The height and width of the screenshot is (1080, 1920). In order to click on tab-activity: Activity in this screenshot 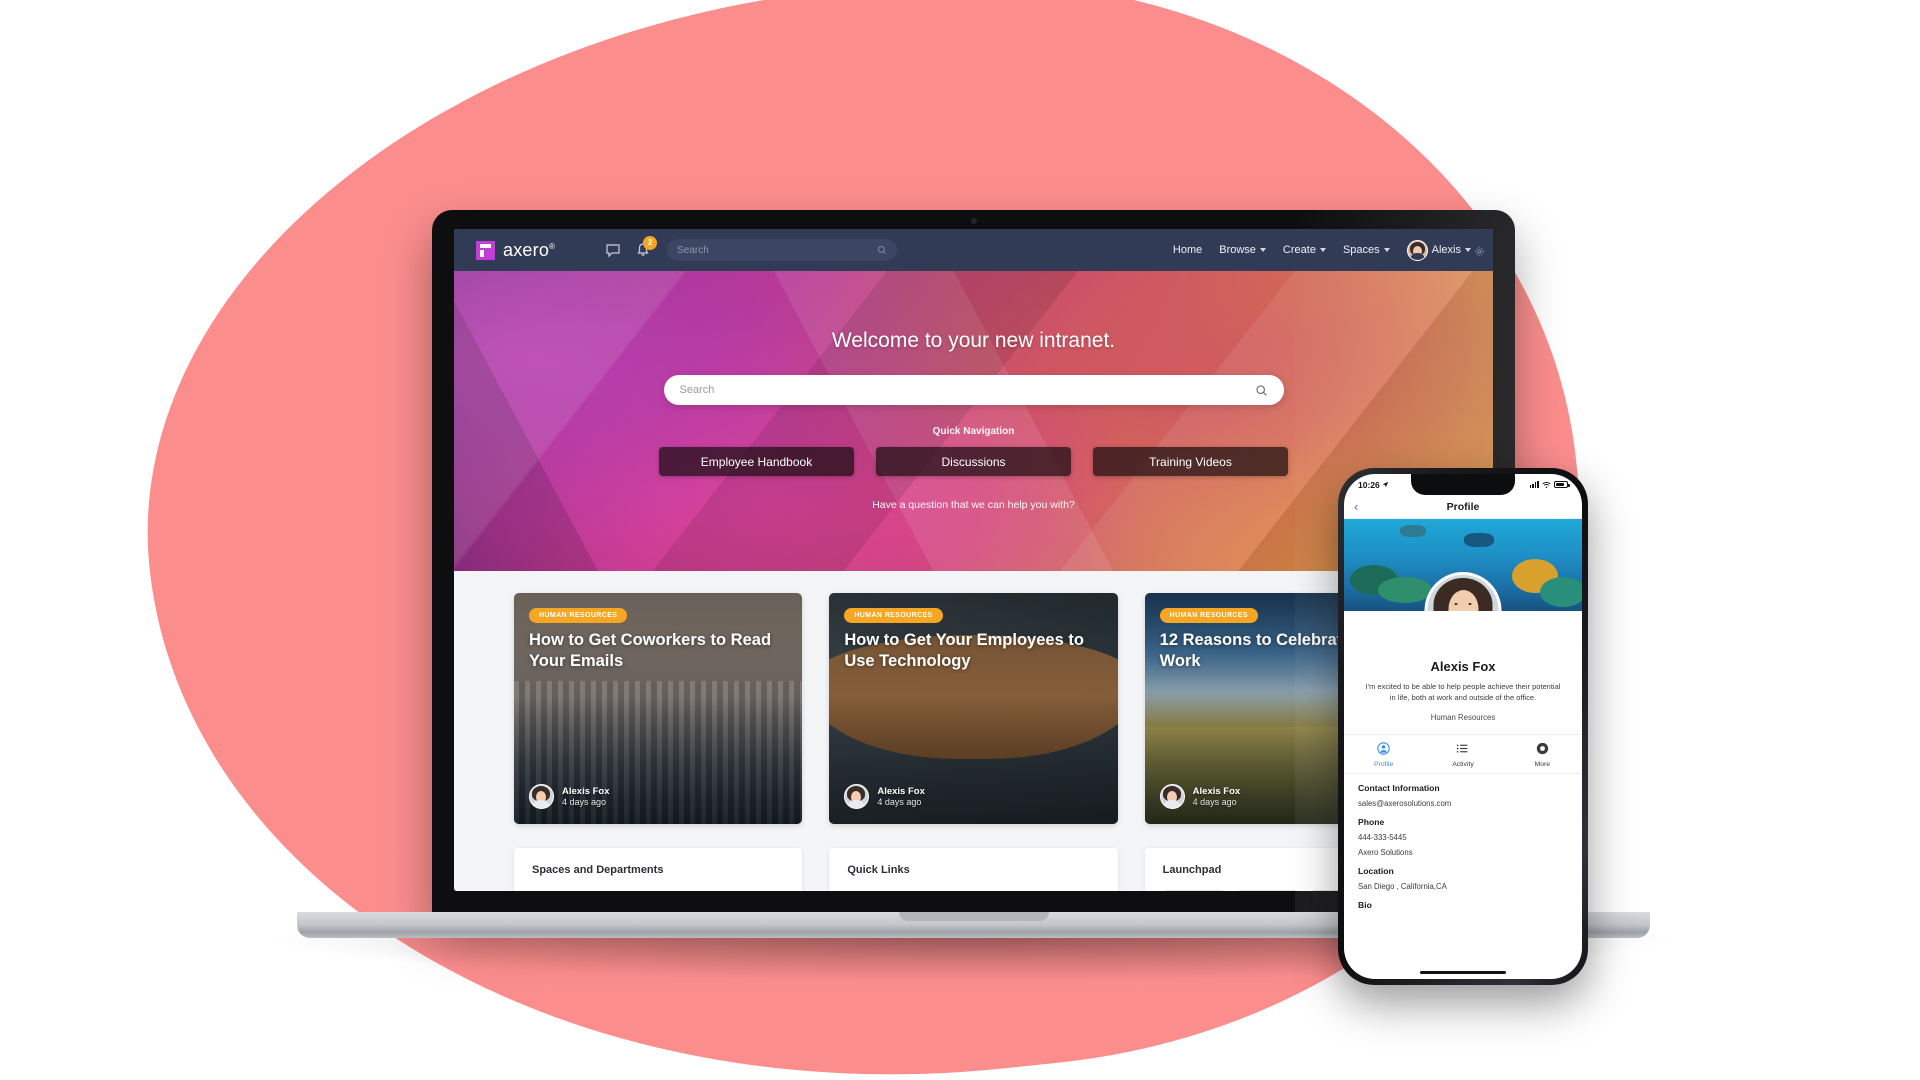, I will do `click(1462, 754)`.